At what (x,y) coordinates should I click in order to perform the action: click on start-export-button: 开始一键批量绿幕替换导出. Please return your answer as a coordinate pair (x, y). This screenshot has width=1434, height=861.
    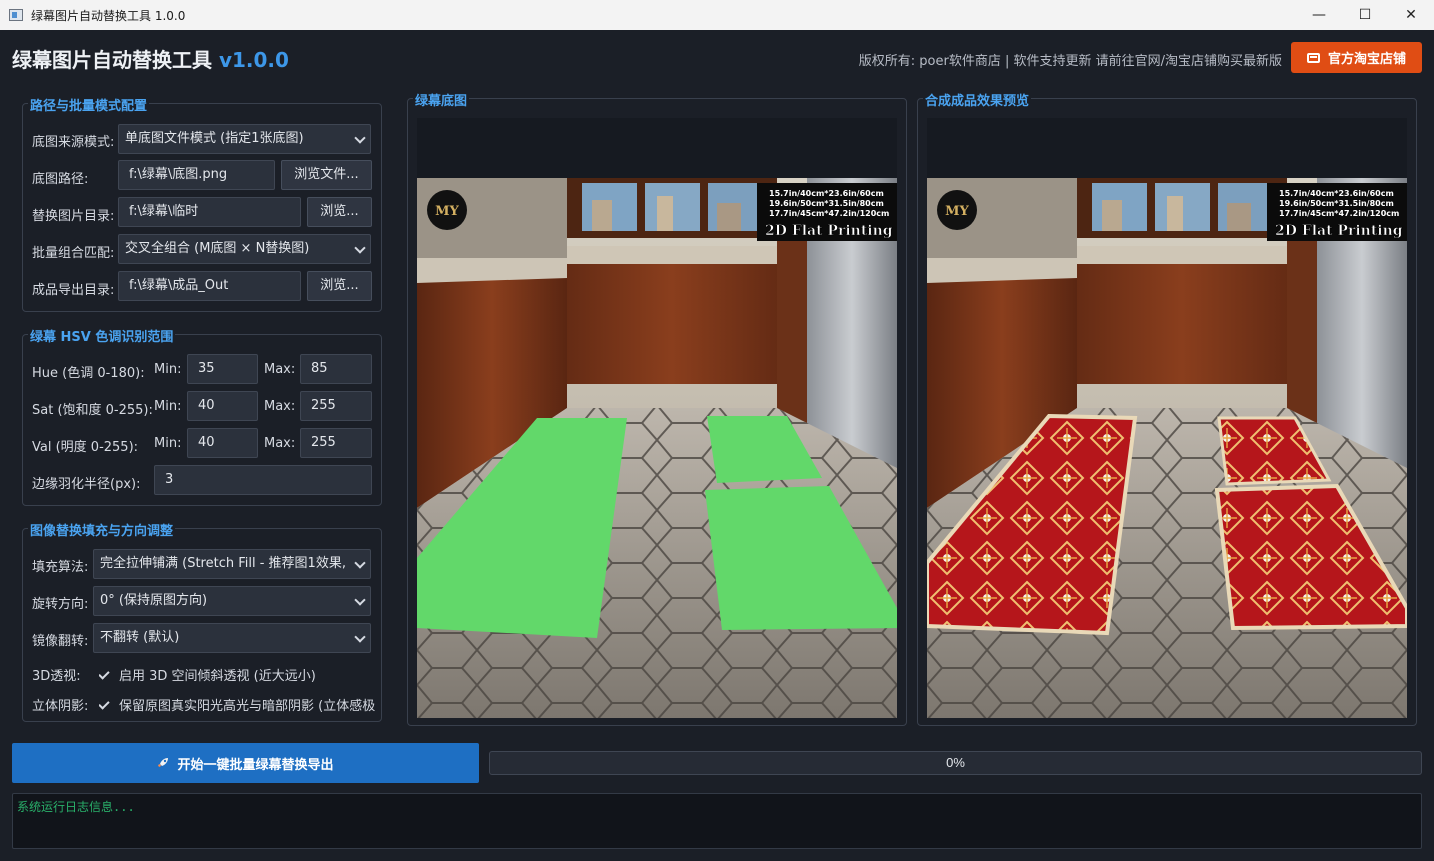
    Looking at the image, I should click on (245, 763).